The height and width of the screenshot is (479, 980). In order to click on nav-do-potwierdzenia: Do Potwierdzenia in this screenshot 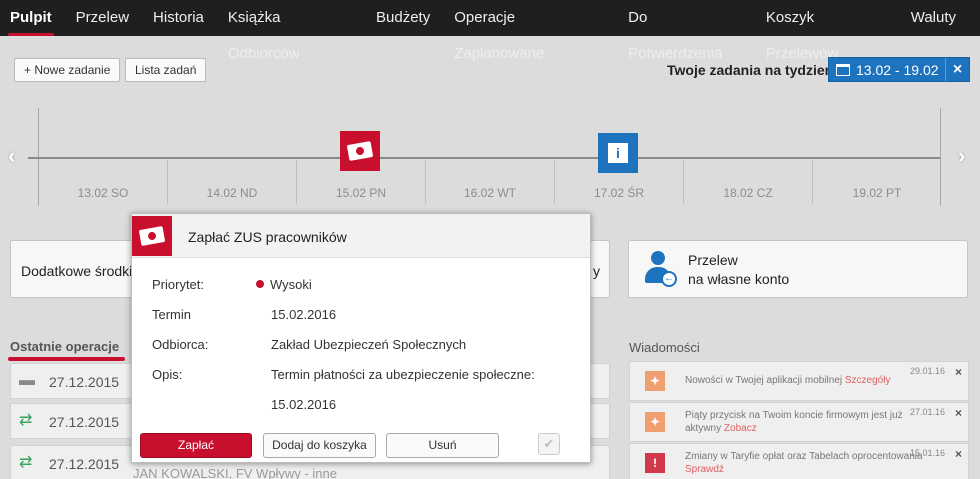, I will do `click(685, 31)`.